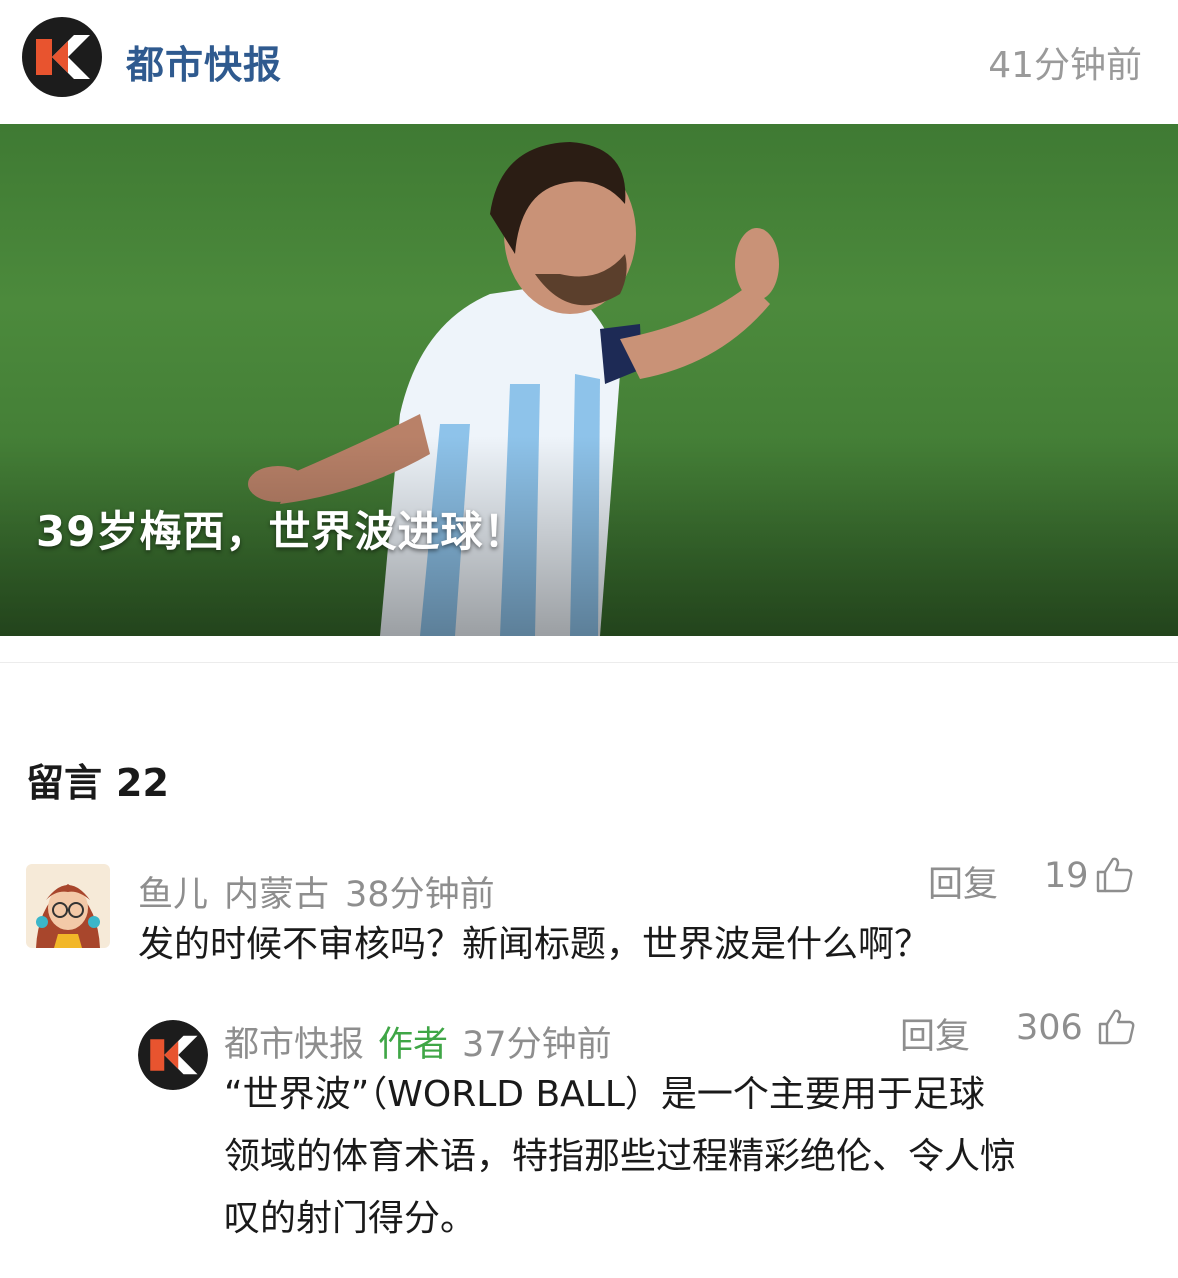 The image size is (1178, 1278). What do you see at coordinates (935, 1033) in the screenshot?
I see `reply-reply-button: 回复` at bounding box center [935, 1033].